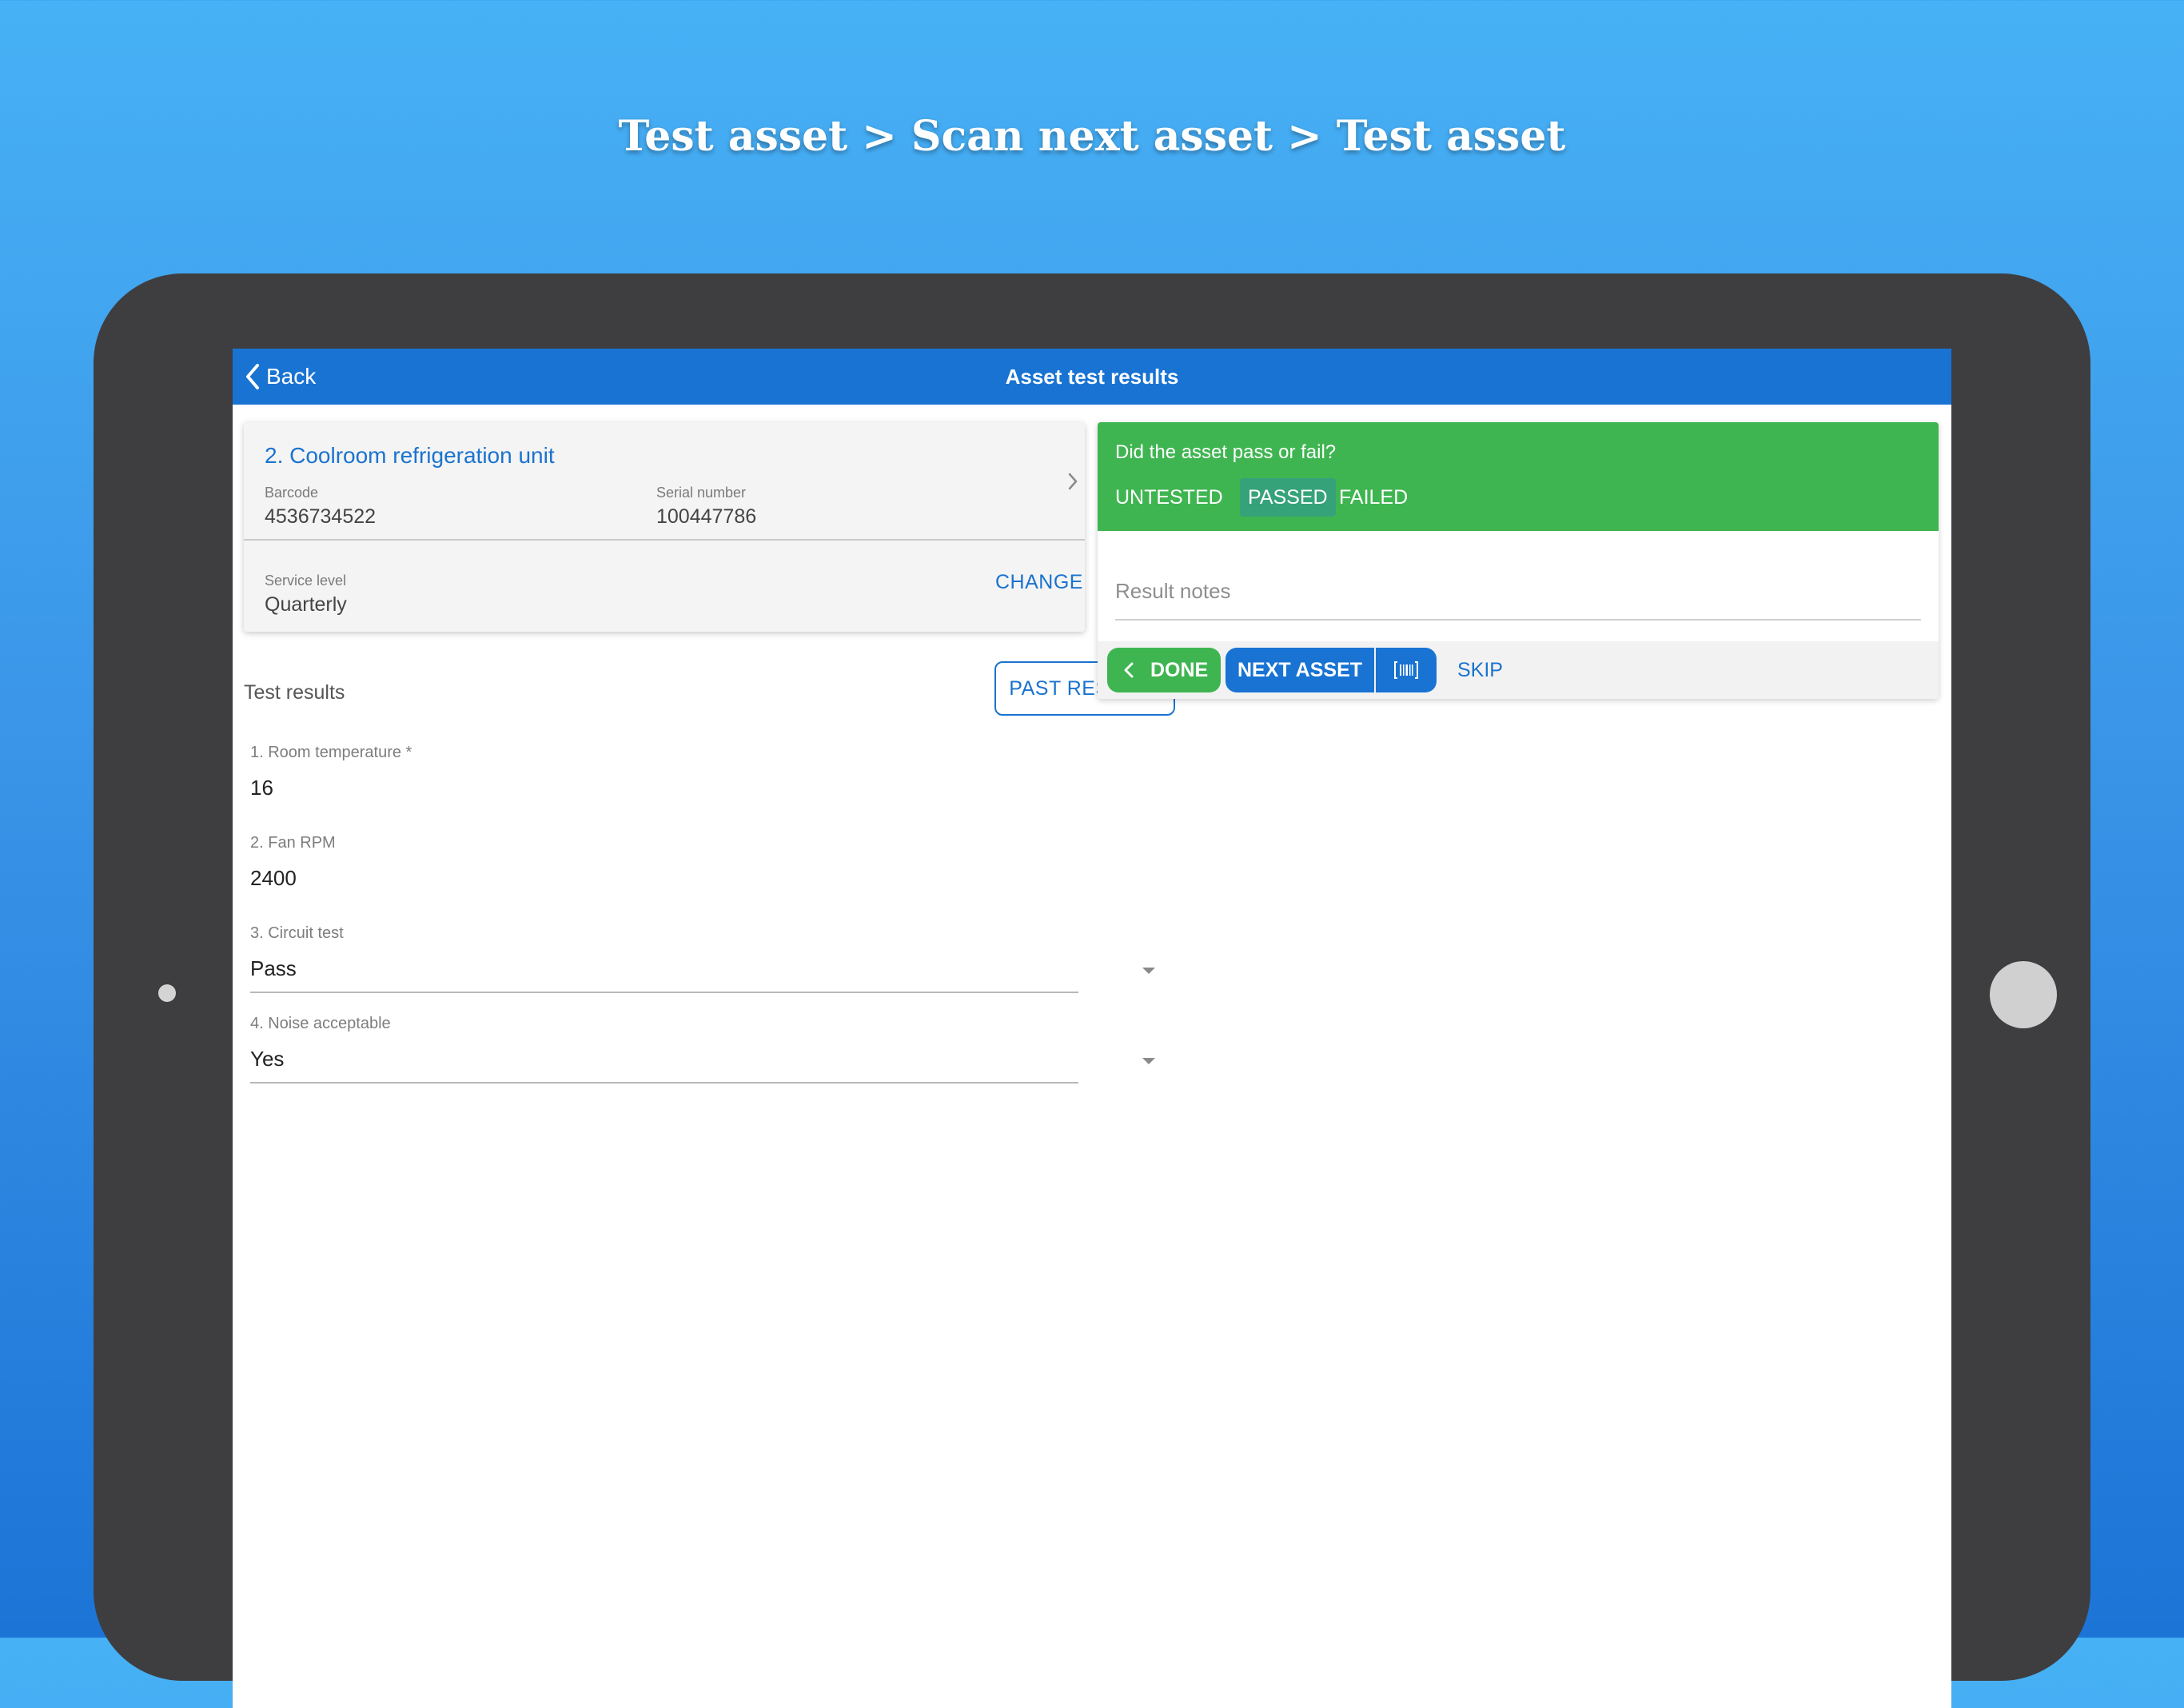 The height and width of the screenshot is (1708, 2184). What do you see at coordinates (320, 1023) in the screenshot?
I see `noise-acceptable-label: 4. Noise acceptable` at bounding box center [320, 1023].